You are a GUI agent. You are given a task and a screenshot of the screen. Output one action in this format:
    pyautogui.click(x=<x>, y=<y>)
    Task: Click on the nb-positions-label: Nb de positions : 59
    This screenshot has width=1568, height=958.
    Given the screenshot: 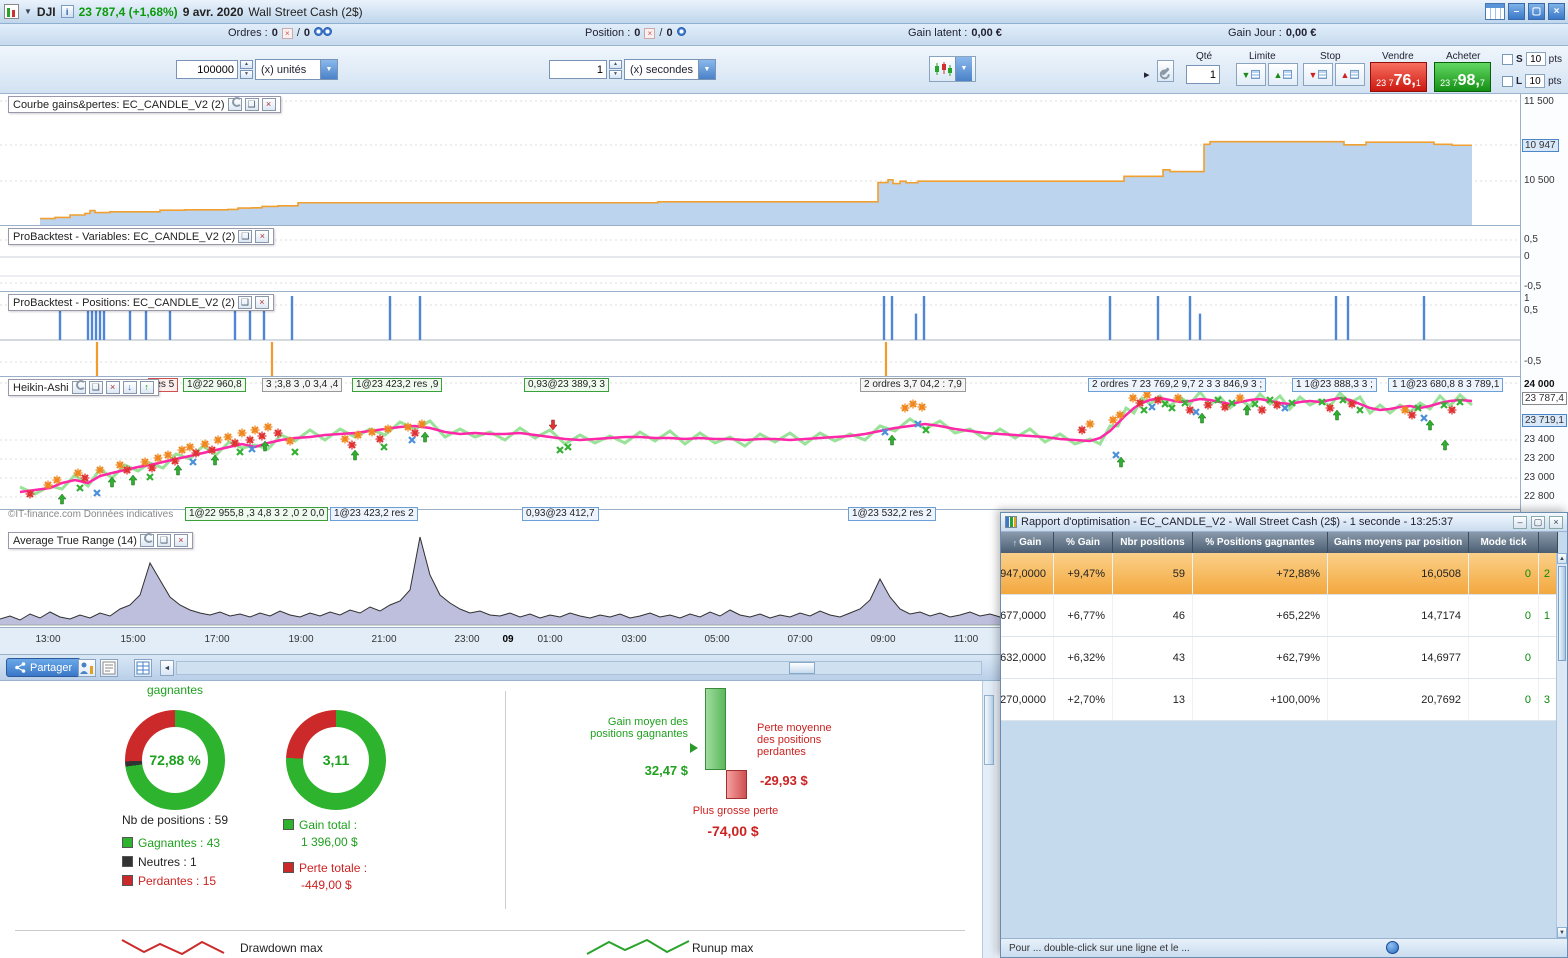 What is the action you would take?
    pyautogui.click(x=175, y=820)
    